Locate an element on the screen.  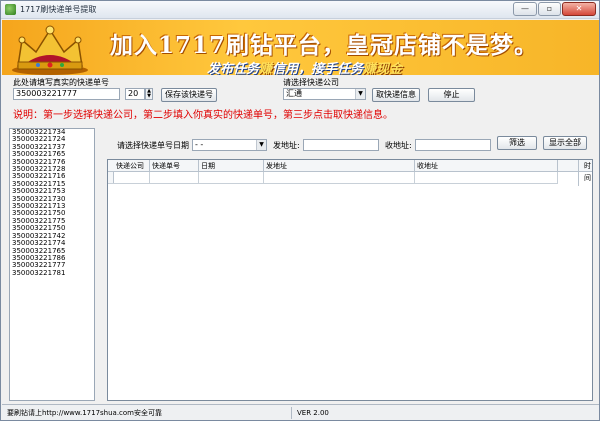
crown-icon is located at coordinates (50, 50).